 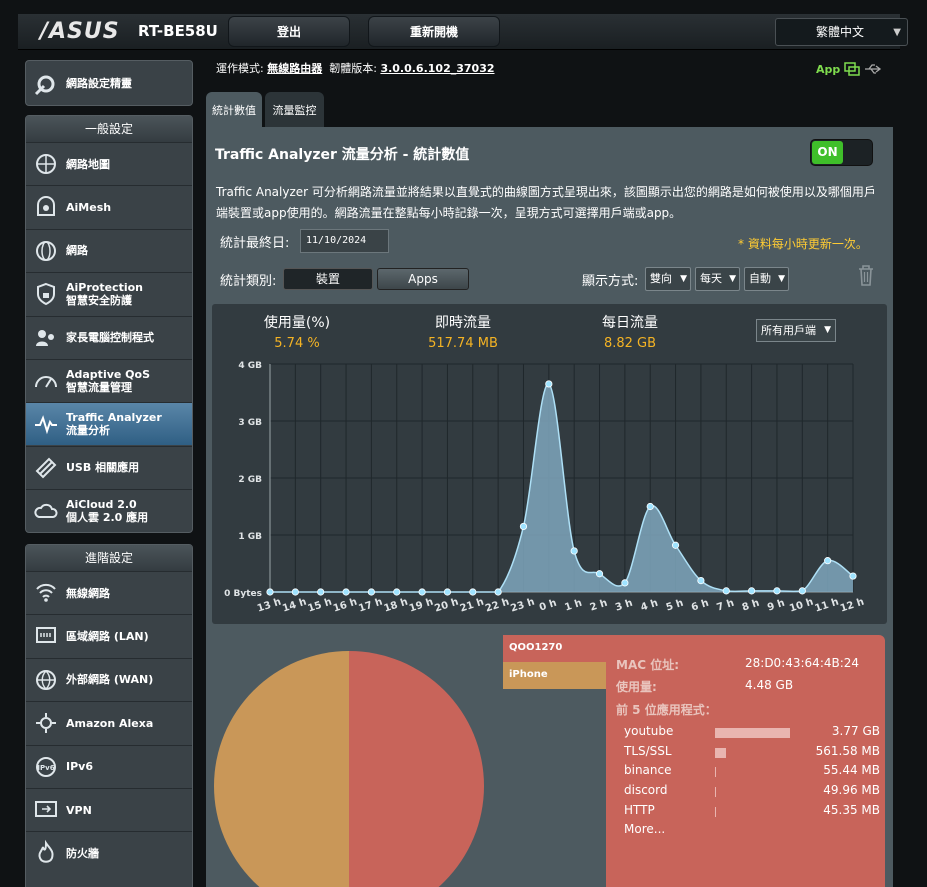 I want to click on sidebar-item-wan-globe: 外部網路 (WAN), so click(x=109, y=679).